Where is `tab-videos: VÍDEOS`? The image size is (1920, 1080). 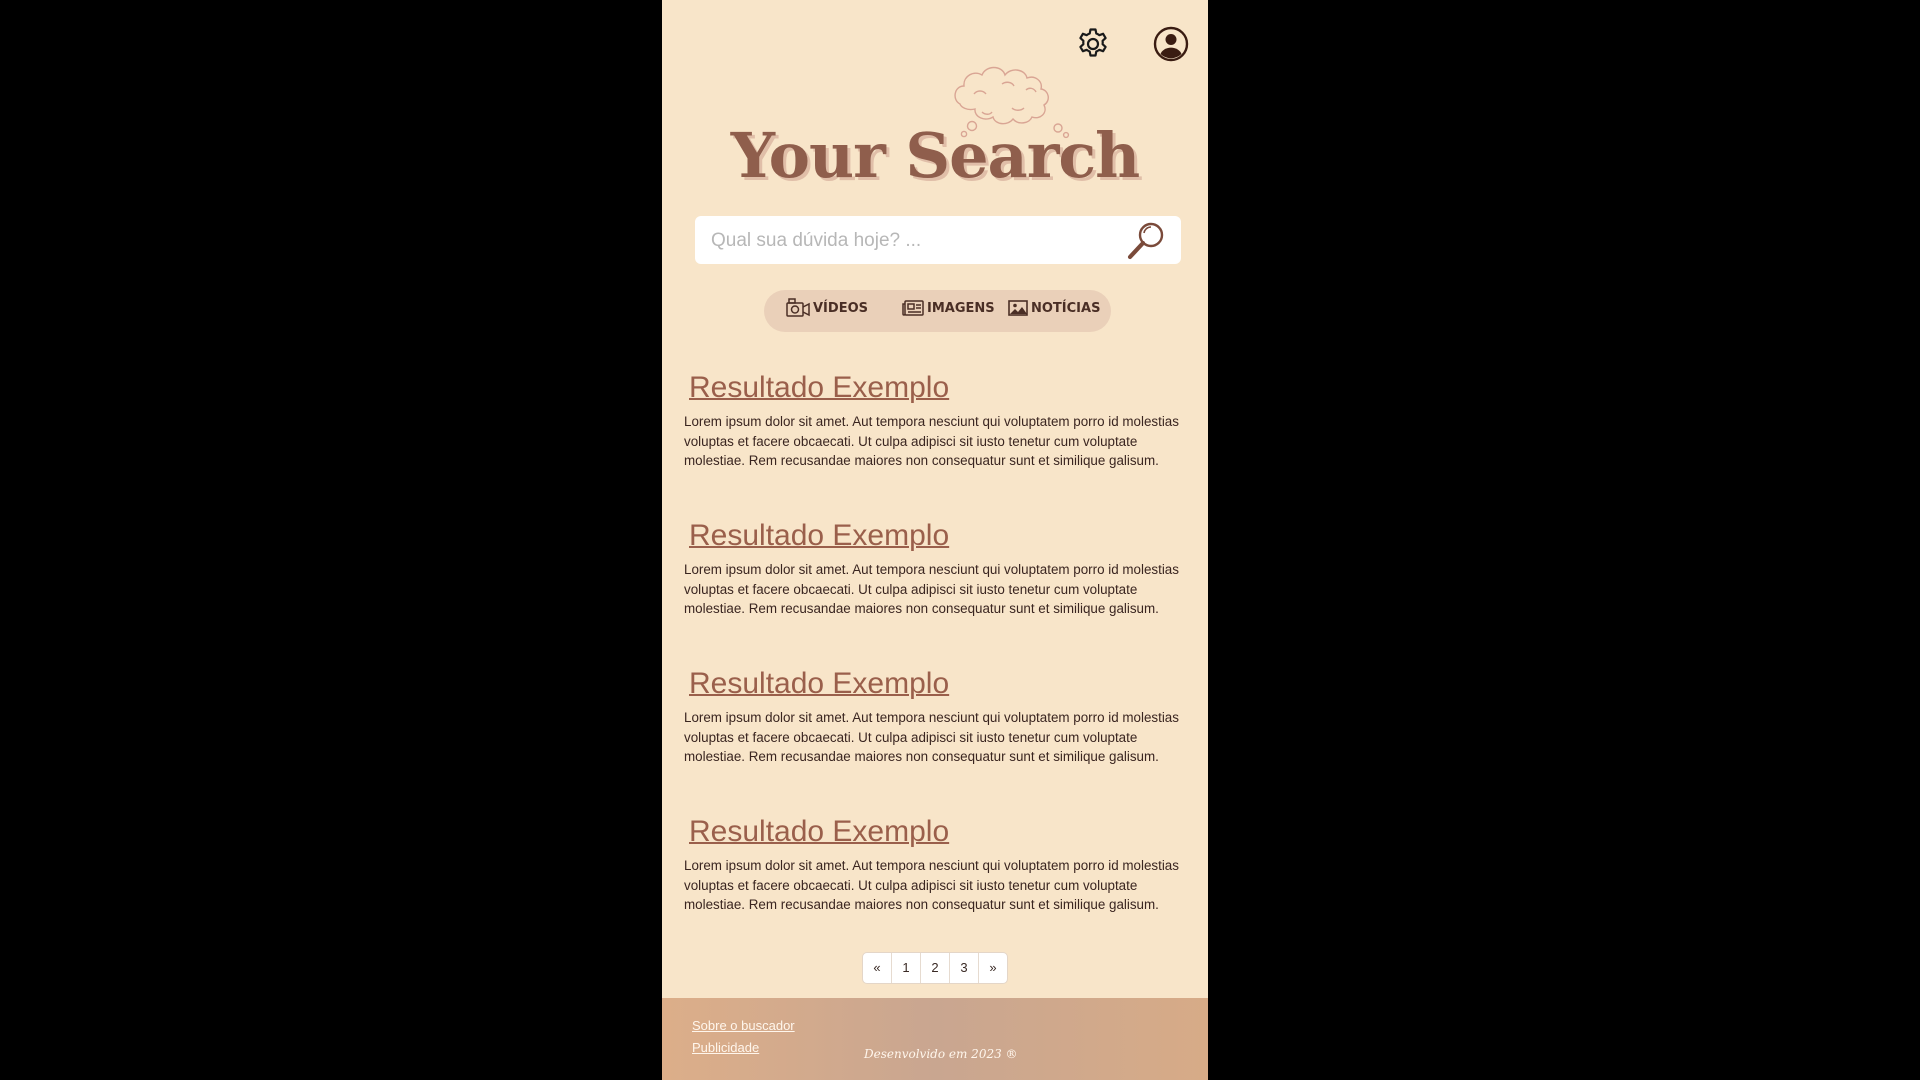
tab-videos: VÍDEOS is located at coordinates (827, 308).